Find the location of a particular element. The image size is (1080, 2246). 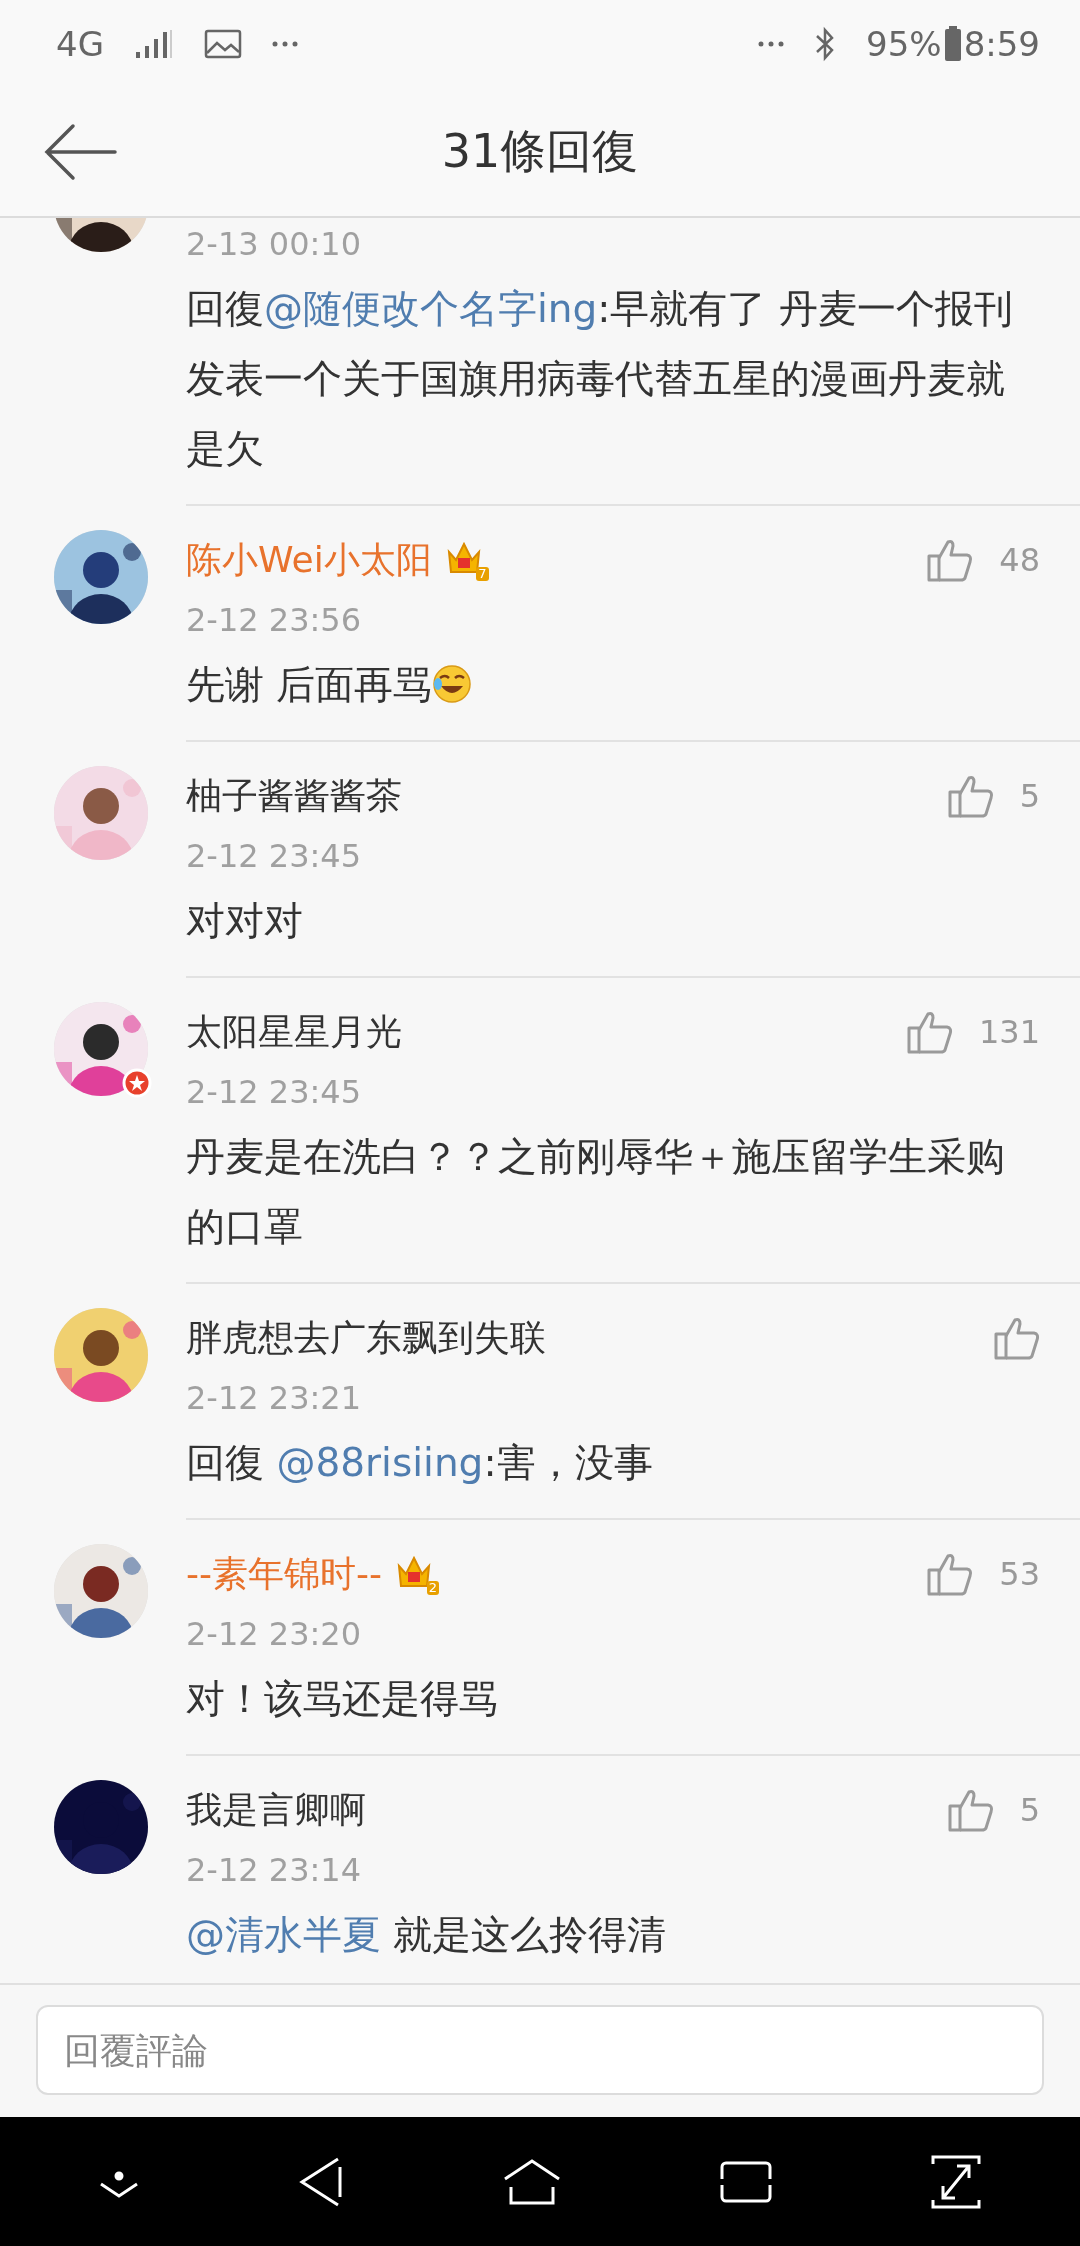

comment-time: 2-12 23:14 is located at coordinates (274, 1870).